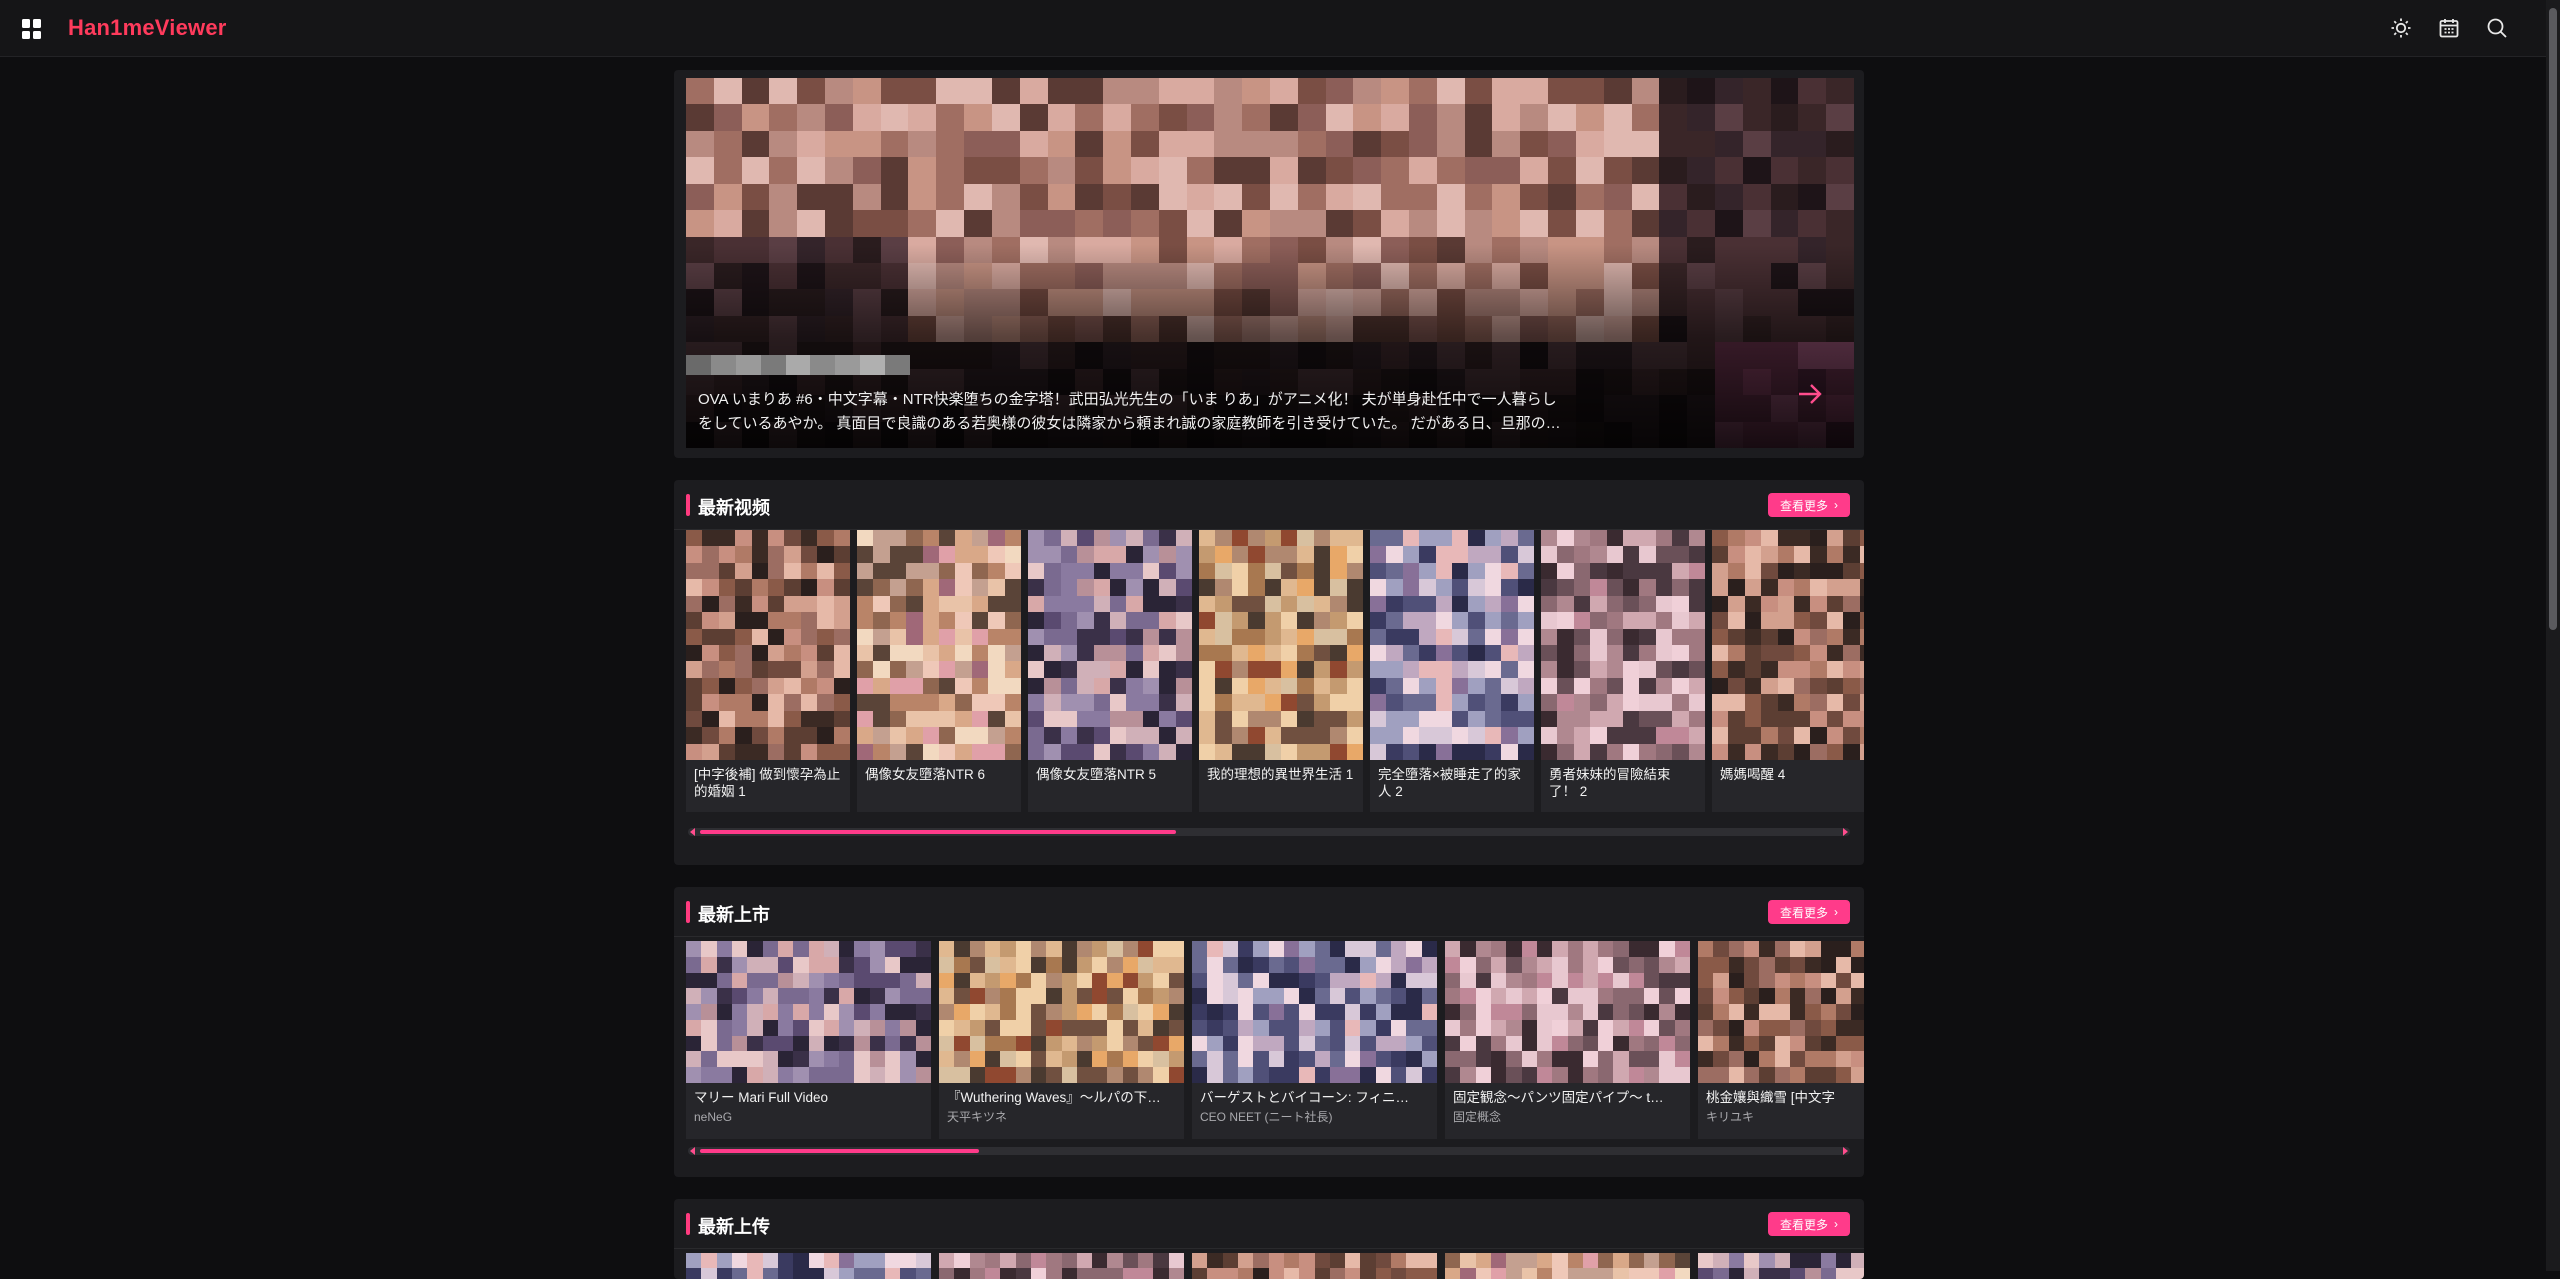 This screenshot has height=1279, width=2560. I want to click on video-card: 偶像女友墮落NTR 6, so click(939, 679).